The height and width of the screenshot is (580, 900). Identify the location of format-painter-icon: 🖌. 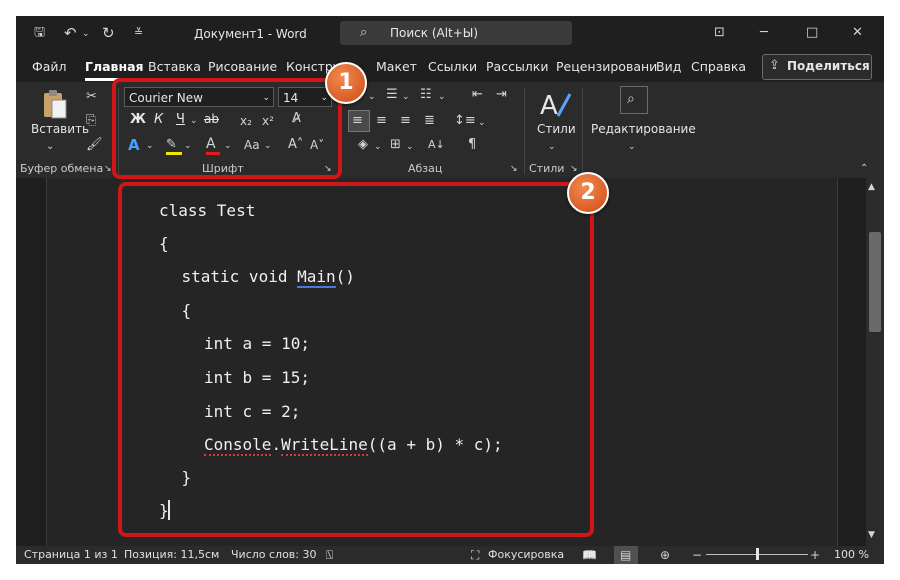
(94, 145).